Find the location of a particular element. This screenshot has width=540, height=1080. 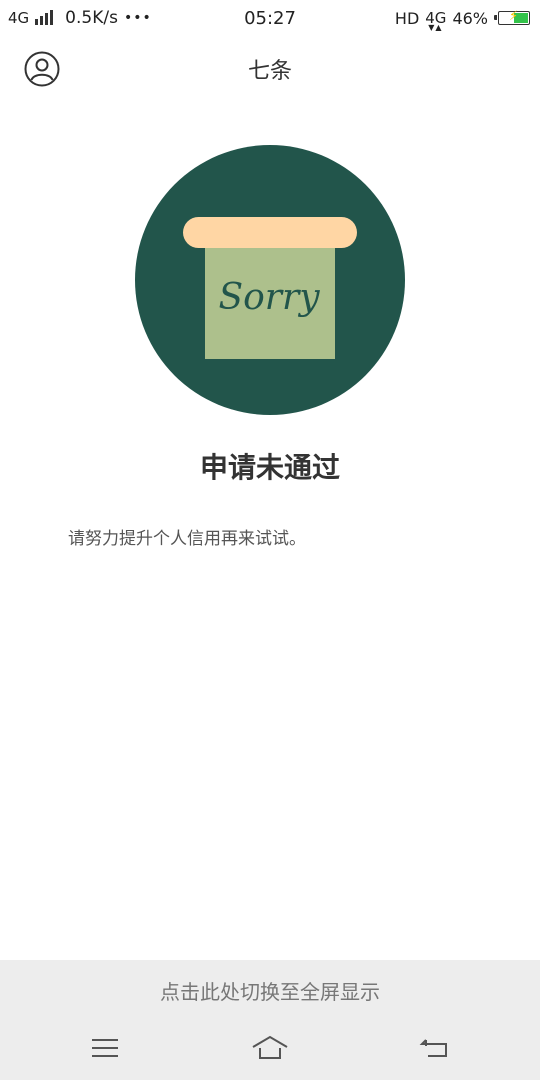

result-description: 请努力提升个人信用再来试试。 is located at coordinates (187, 539).